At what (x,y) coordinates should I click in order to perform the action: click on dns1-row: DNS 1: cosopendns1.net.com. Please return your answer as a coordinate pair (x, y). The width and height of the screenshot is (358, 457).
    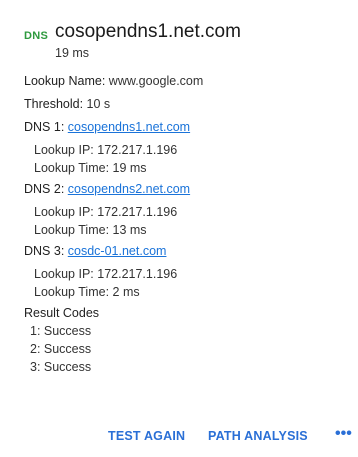
    Looking at the image, I should click on (184, 127).